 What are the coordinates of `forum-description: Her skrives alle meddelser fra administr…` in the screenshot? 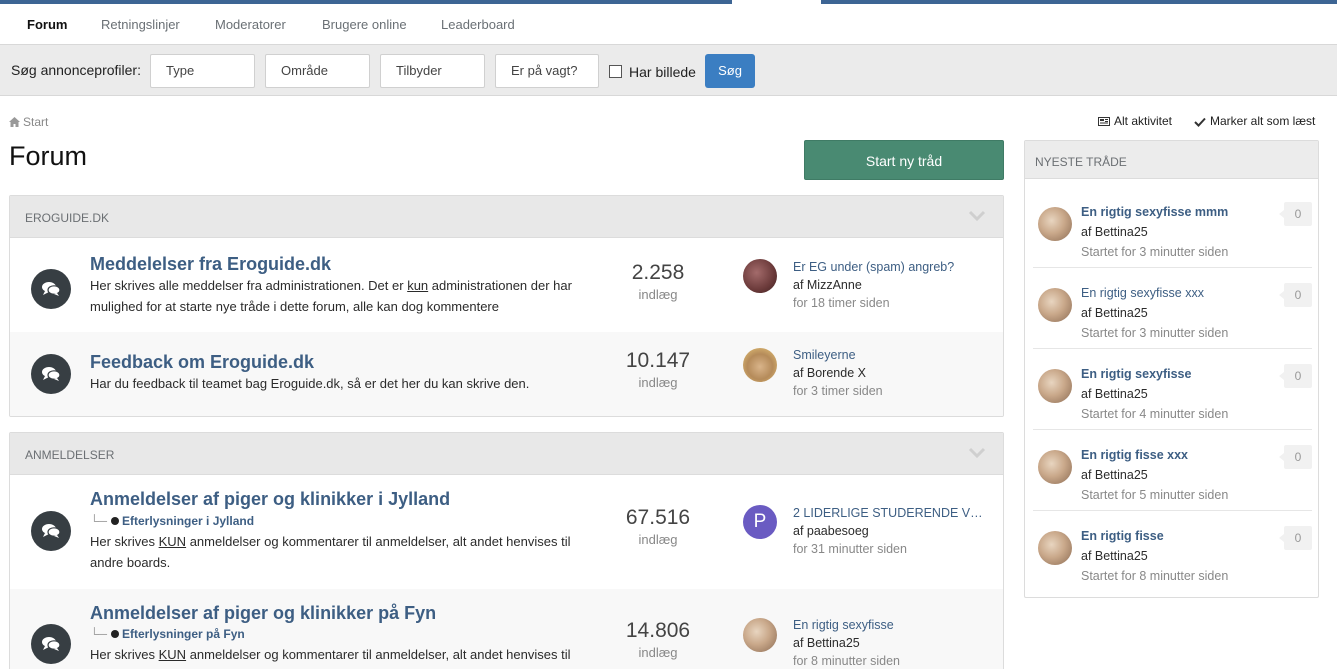 It's located at (331, 296).